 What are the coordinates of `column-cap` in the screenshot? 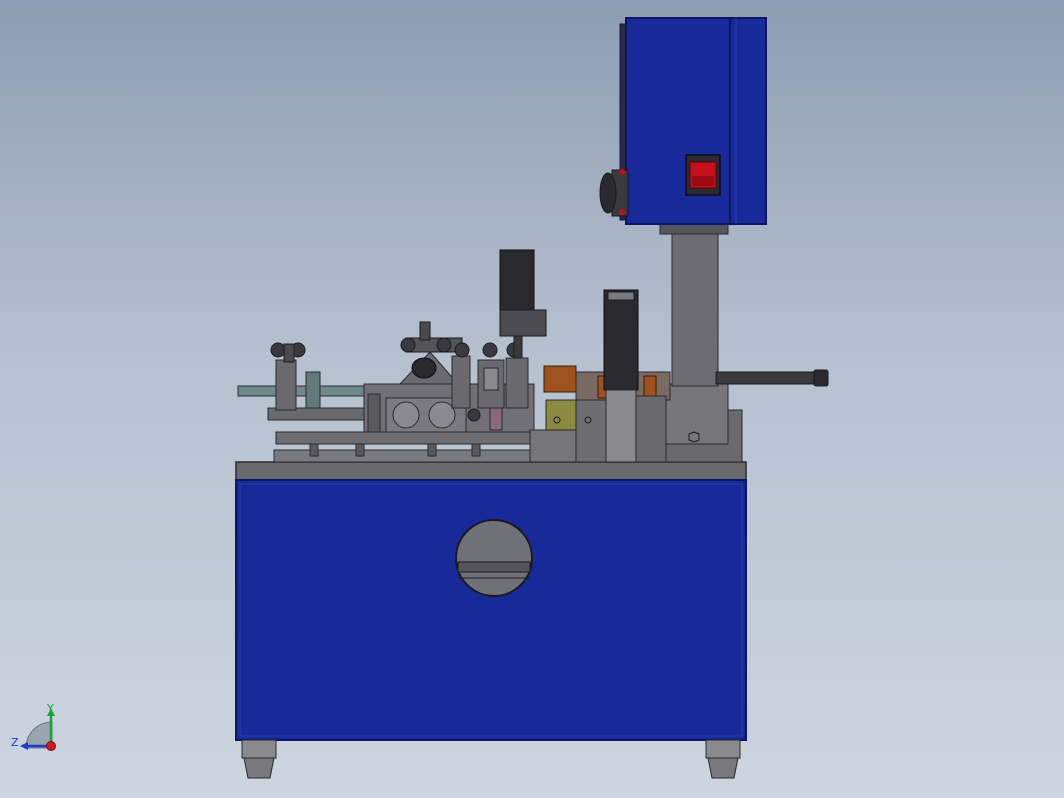 It's located at (694, 229).